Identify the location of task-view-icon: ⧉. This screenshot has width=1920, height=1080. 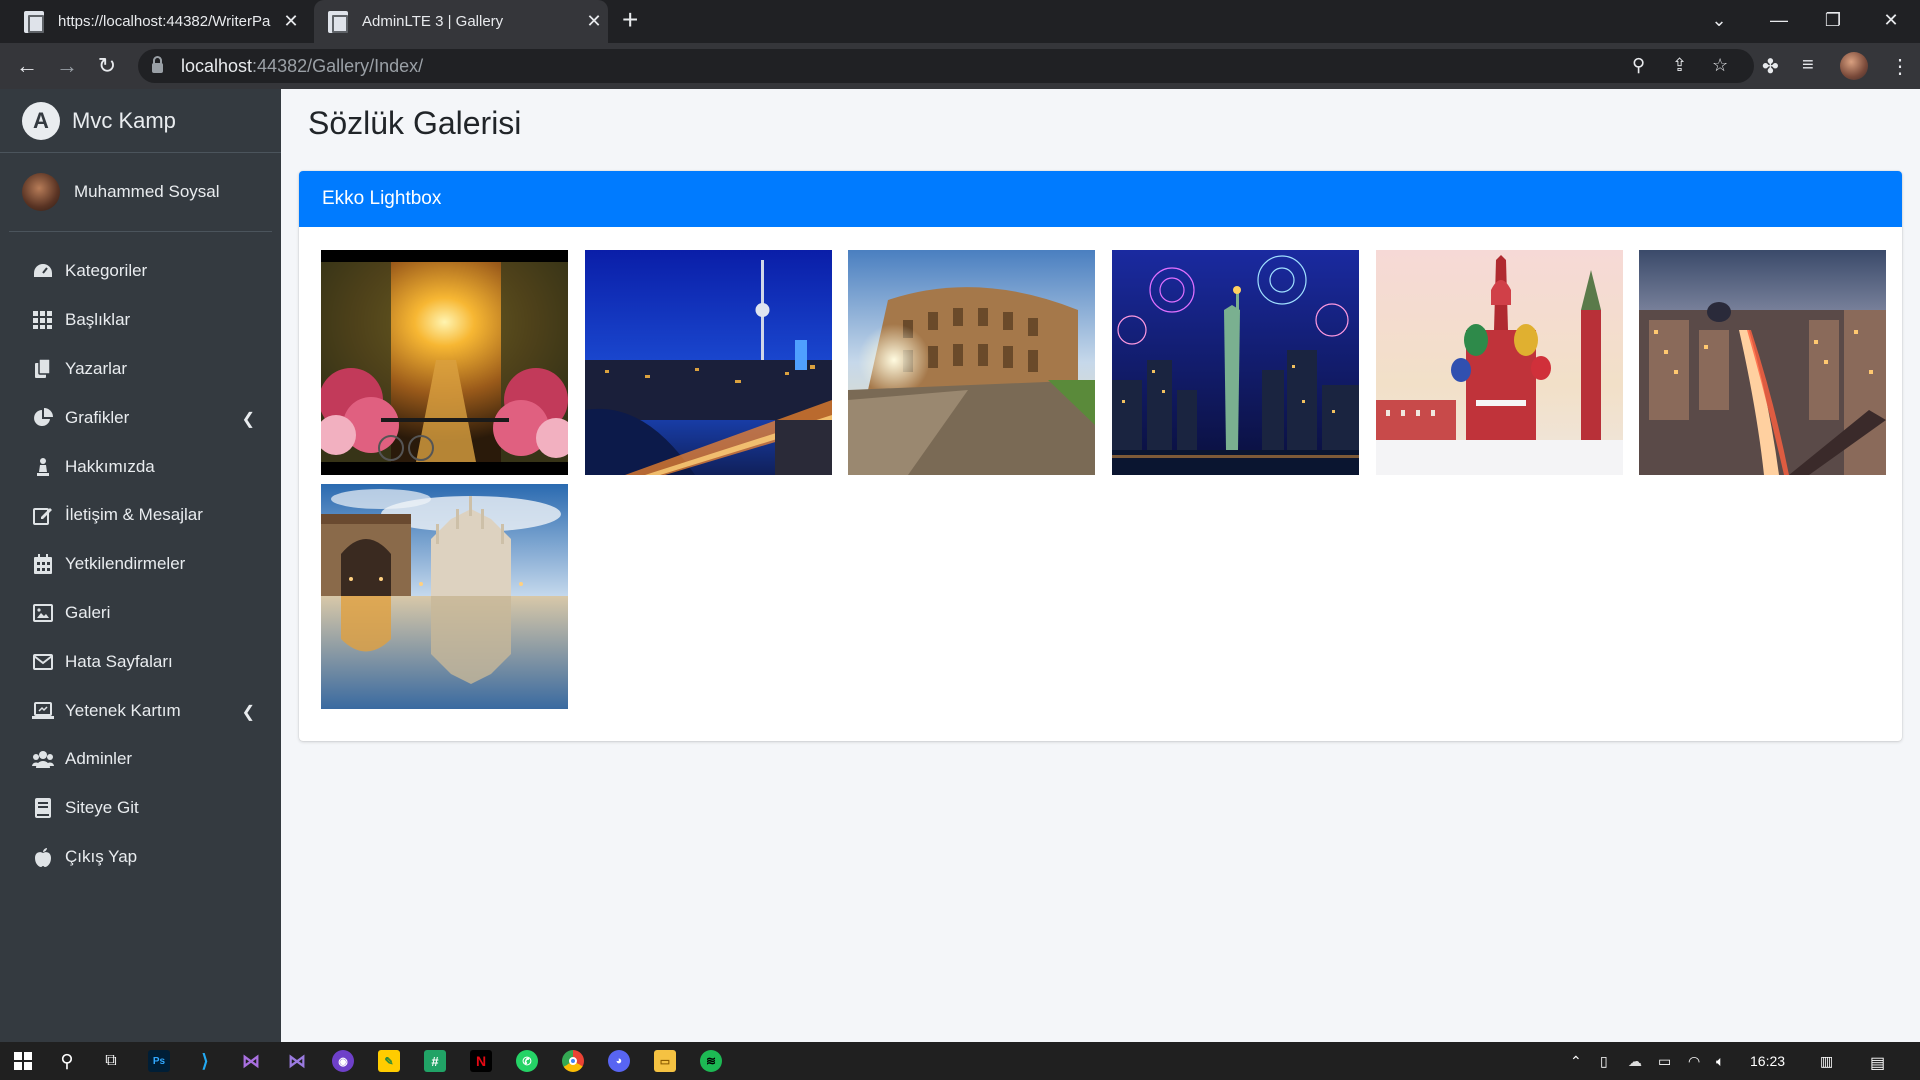
(111, 1061).